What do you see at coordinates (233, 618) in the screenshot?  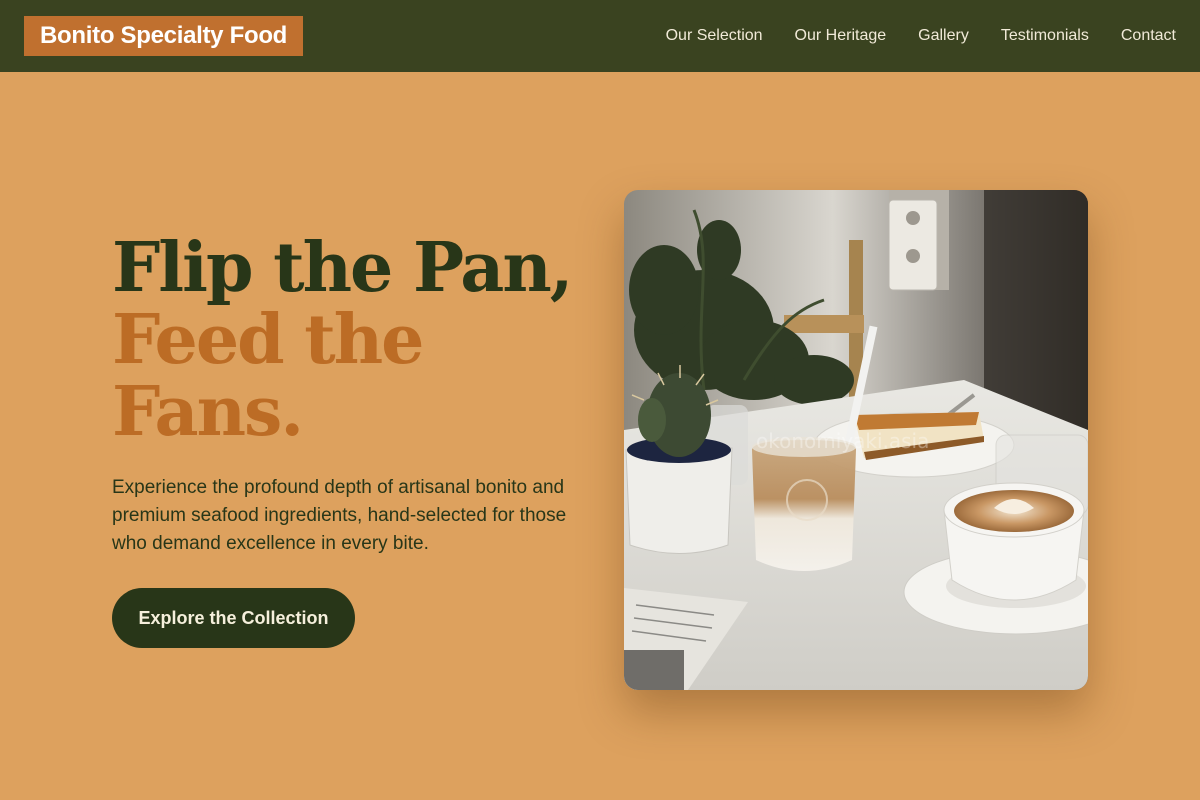 I see `explore-collection-button: Explore the Collection` at bounding box center [233, 618].